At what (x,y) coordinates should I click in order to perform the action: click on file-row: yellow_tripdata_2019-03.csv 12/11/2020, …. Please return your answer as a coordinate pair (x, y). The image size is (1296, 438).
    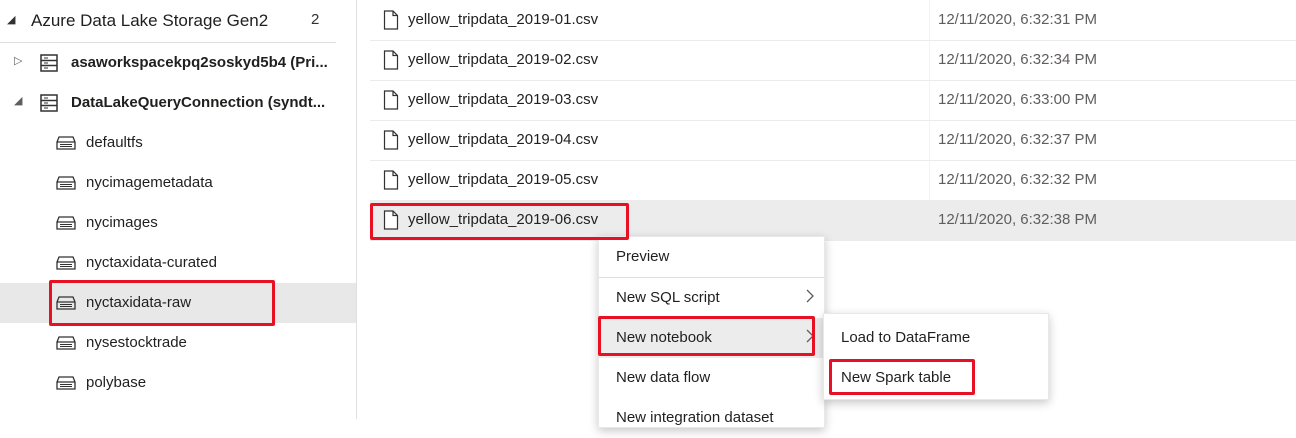
    Looking at the image, I should click on (833, 100).